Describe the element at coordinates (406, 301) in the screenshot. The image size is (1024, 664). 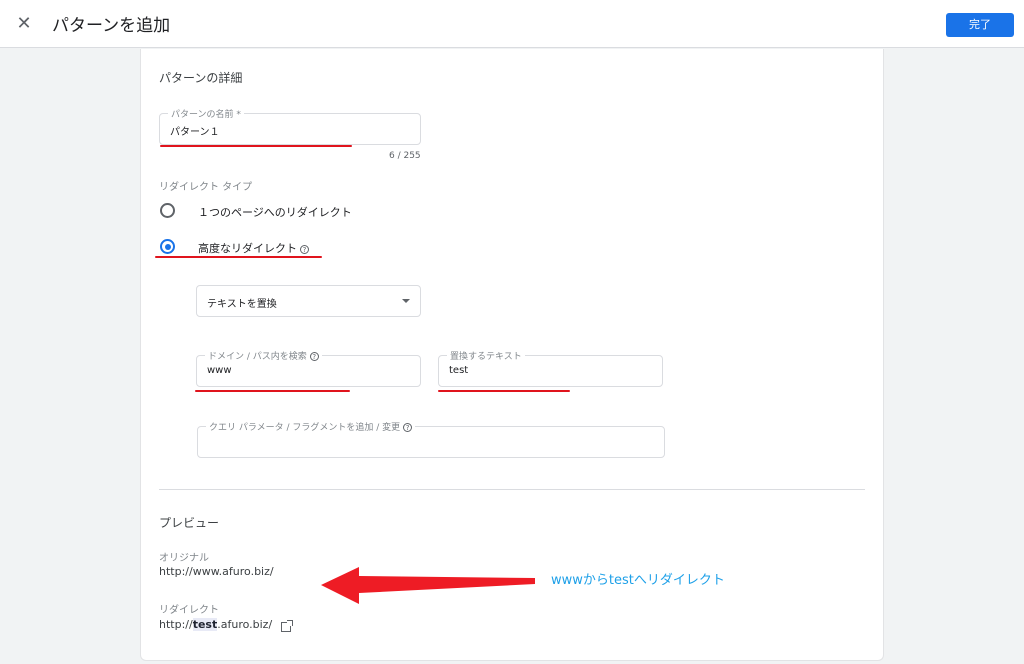
I see `chevron-down-icon` at that location.